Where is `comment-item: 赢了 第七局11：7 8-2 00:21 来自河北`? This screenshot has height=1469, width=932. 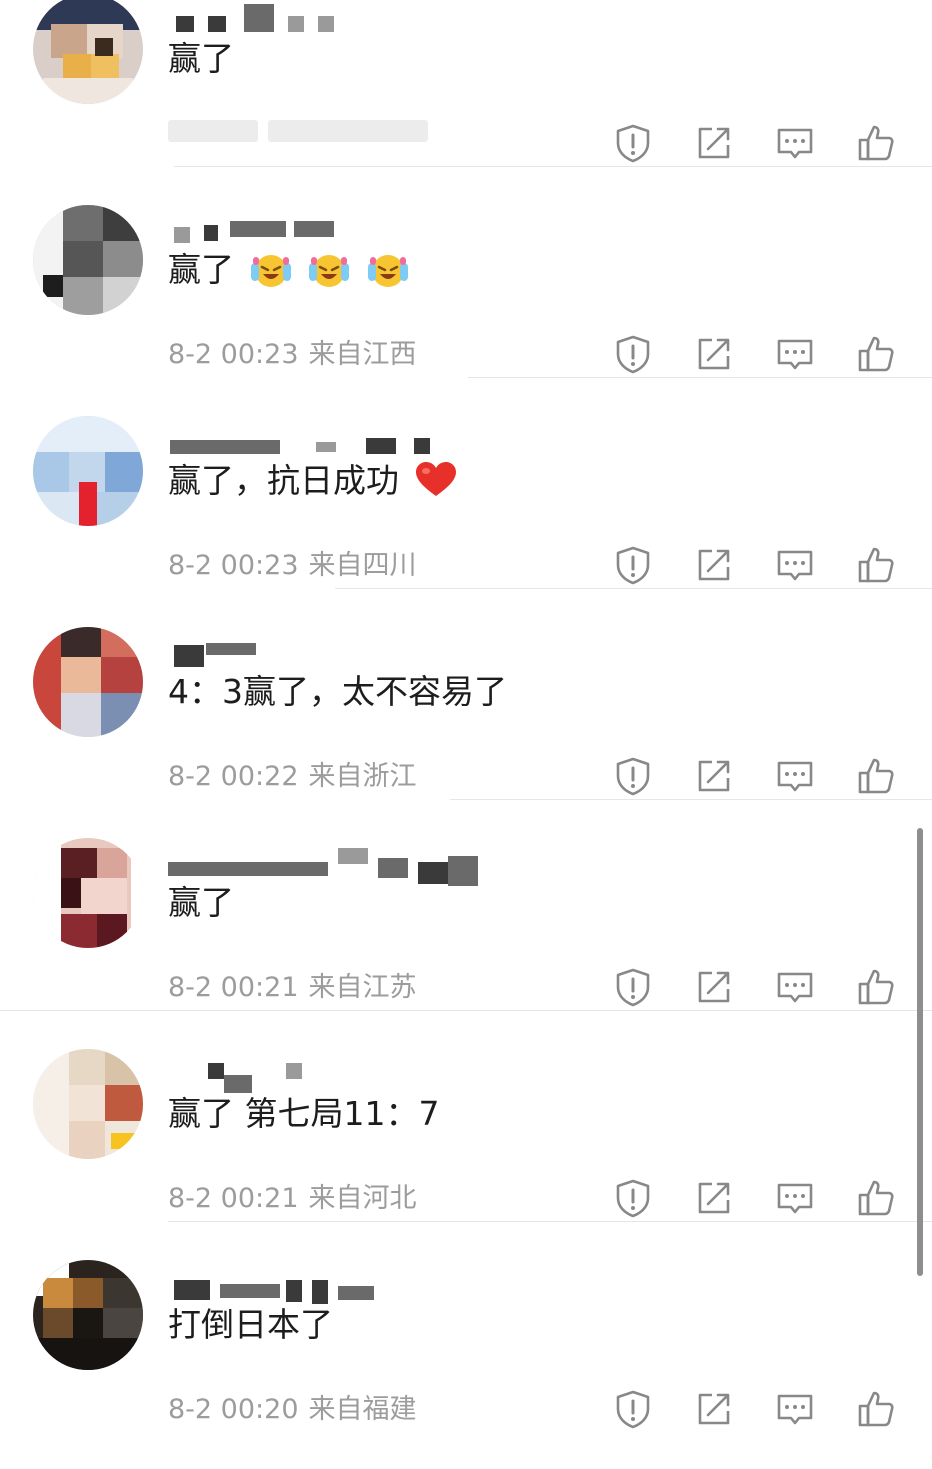
comment-item: 赢了 第七局11：7 8-2 00:21 来自河北 is located at coordinates (466, 1152).